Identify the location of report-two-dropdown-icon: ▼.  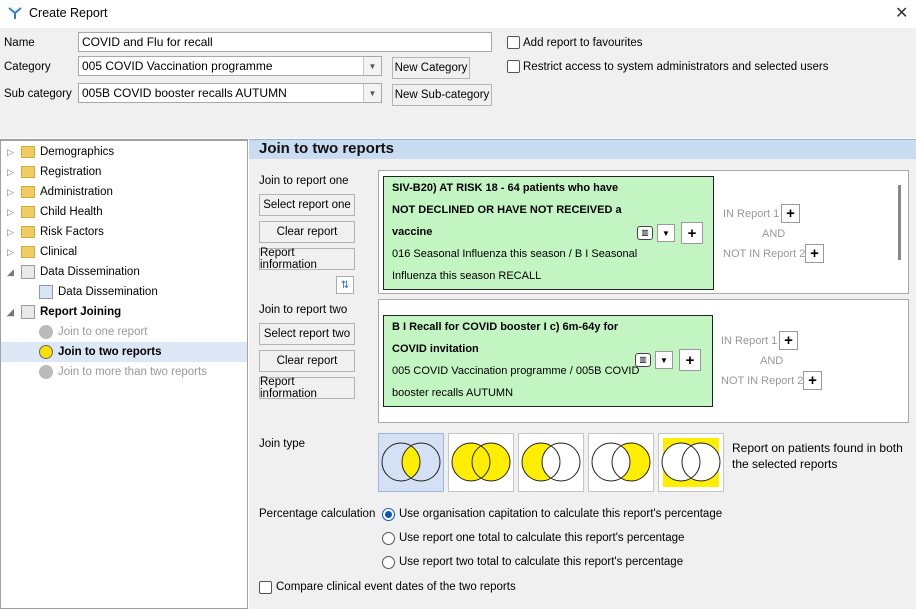
(664, 360).